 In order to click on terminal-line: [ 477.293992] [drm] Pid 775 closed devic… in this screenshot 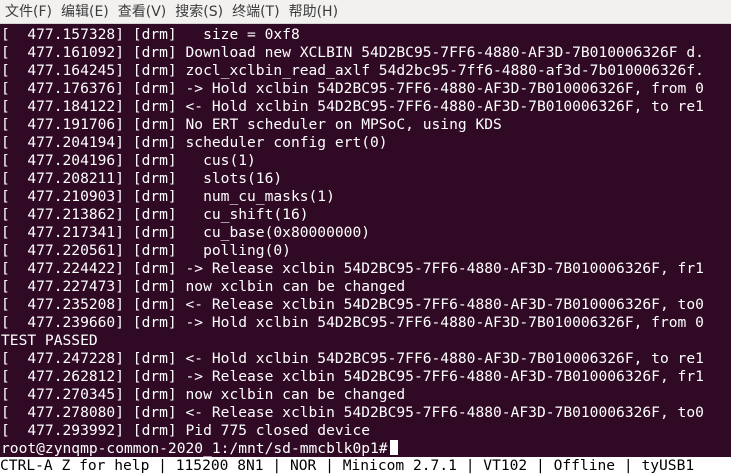, I will do `click(186, 430)`.